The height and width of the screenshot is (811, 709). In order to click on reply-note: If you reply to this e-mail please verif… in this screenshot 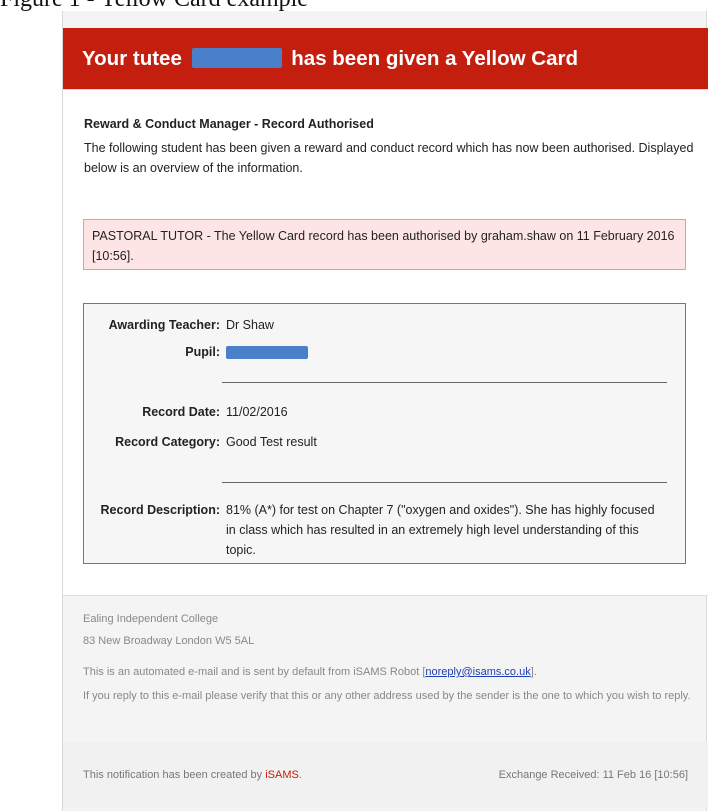, I will do `click(387, 696)`.